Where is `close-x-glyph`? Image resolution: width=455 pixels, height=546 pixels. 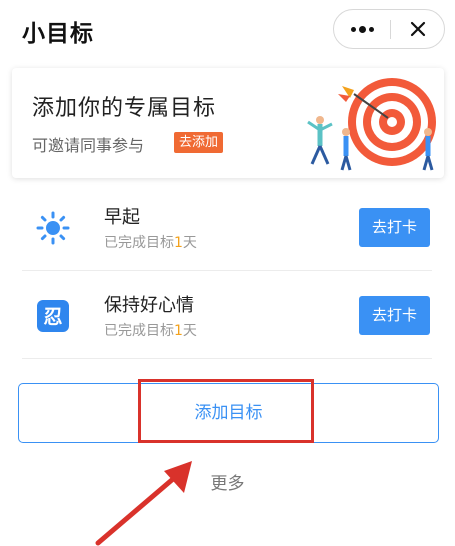
close-x-glyph is located at coordinates (418, 29).